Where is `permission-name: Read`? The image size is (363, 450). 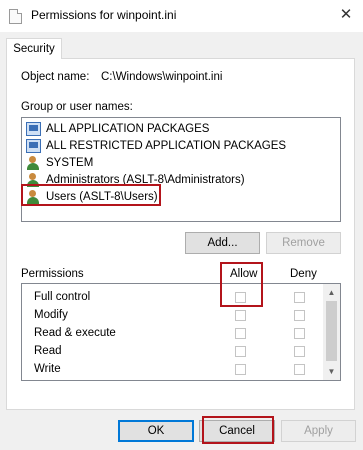
permission-name: Read is located at coordinates (48, 351).